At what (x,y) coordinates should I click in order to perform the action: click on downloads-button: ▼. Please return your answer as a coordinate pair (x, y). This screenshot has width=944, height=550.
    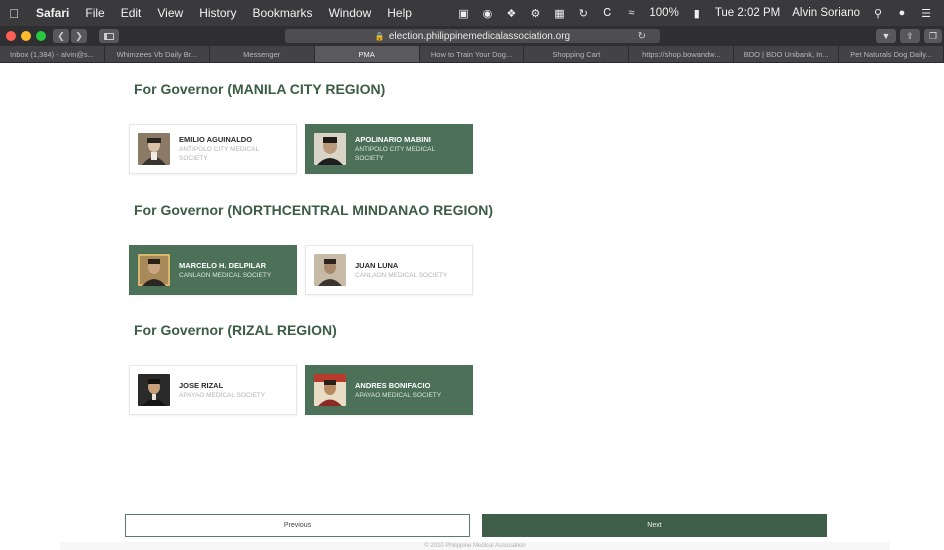
    Looking at the image, I should click on (886, 36).